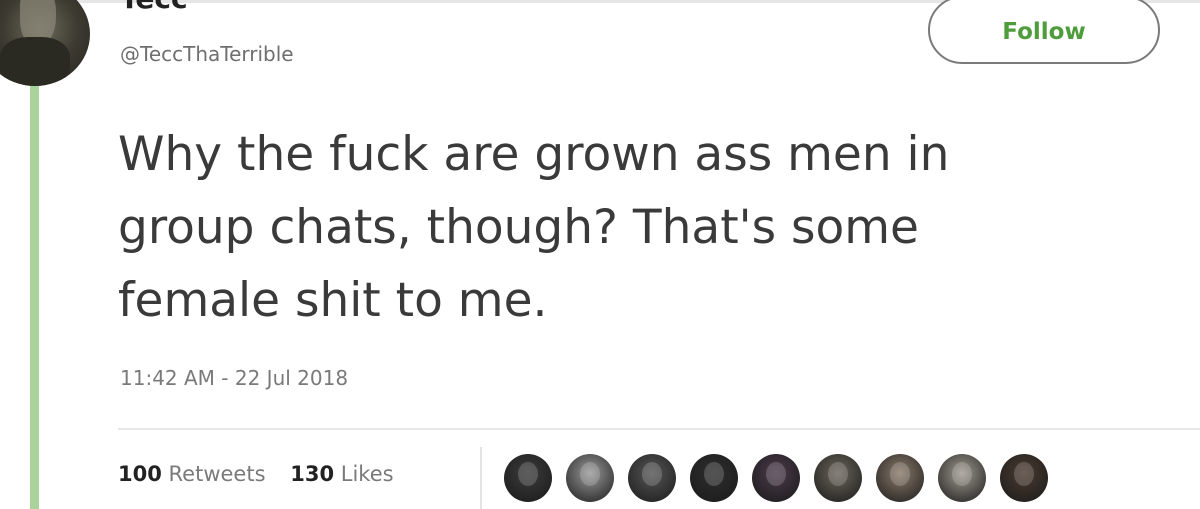 The height and width of the screenshot is (509, 1200). I want to click on tweet-stats: 100 Retweets 130 Likes, so click(256, 474).